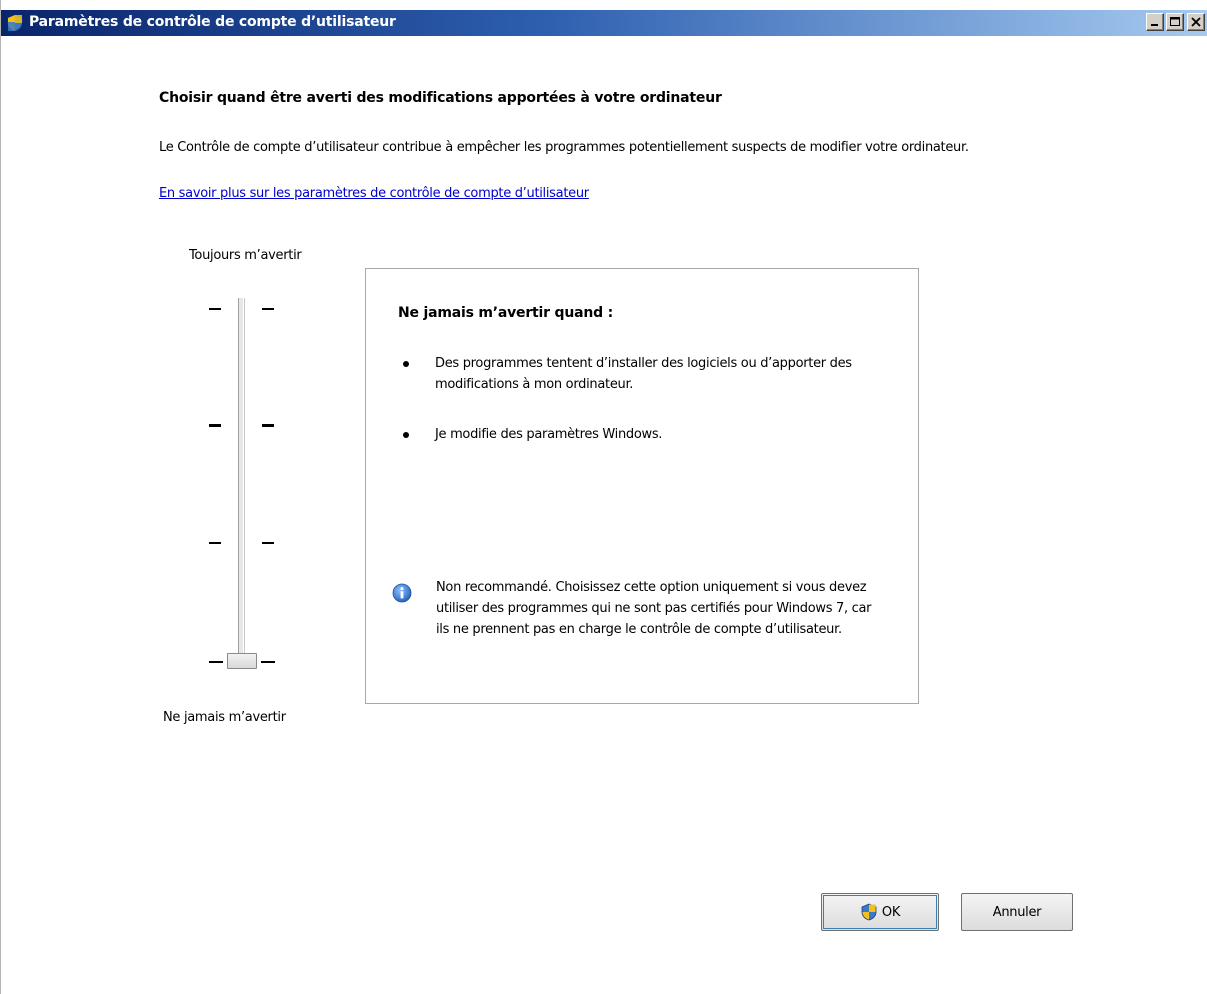  Describe the element at coordinates (880, 912) in the screenshot. I see `ok-button: OK` at that location.